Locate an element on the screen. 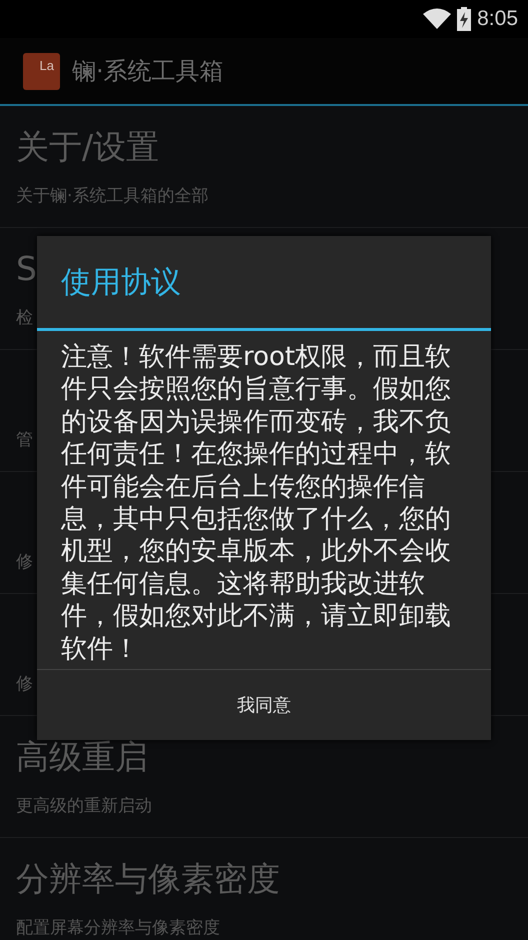  battery-charging-icon is located at coordinates (464, 19).